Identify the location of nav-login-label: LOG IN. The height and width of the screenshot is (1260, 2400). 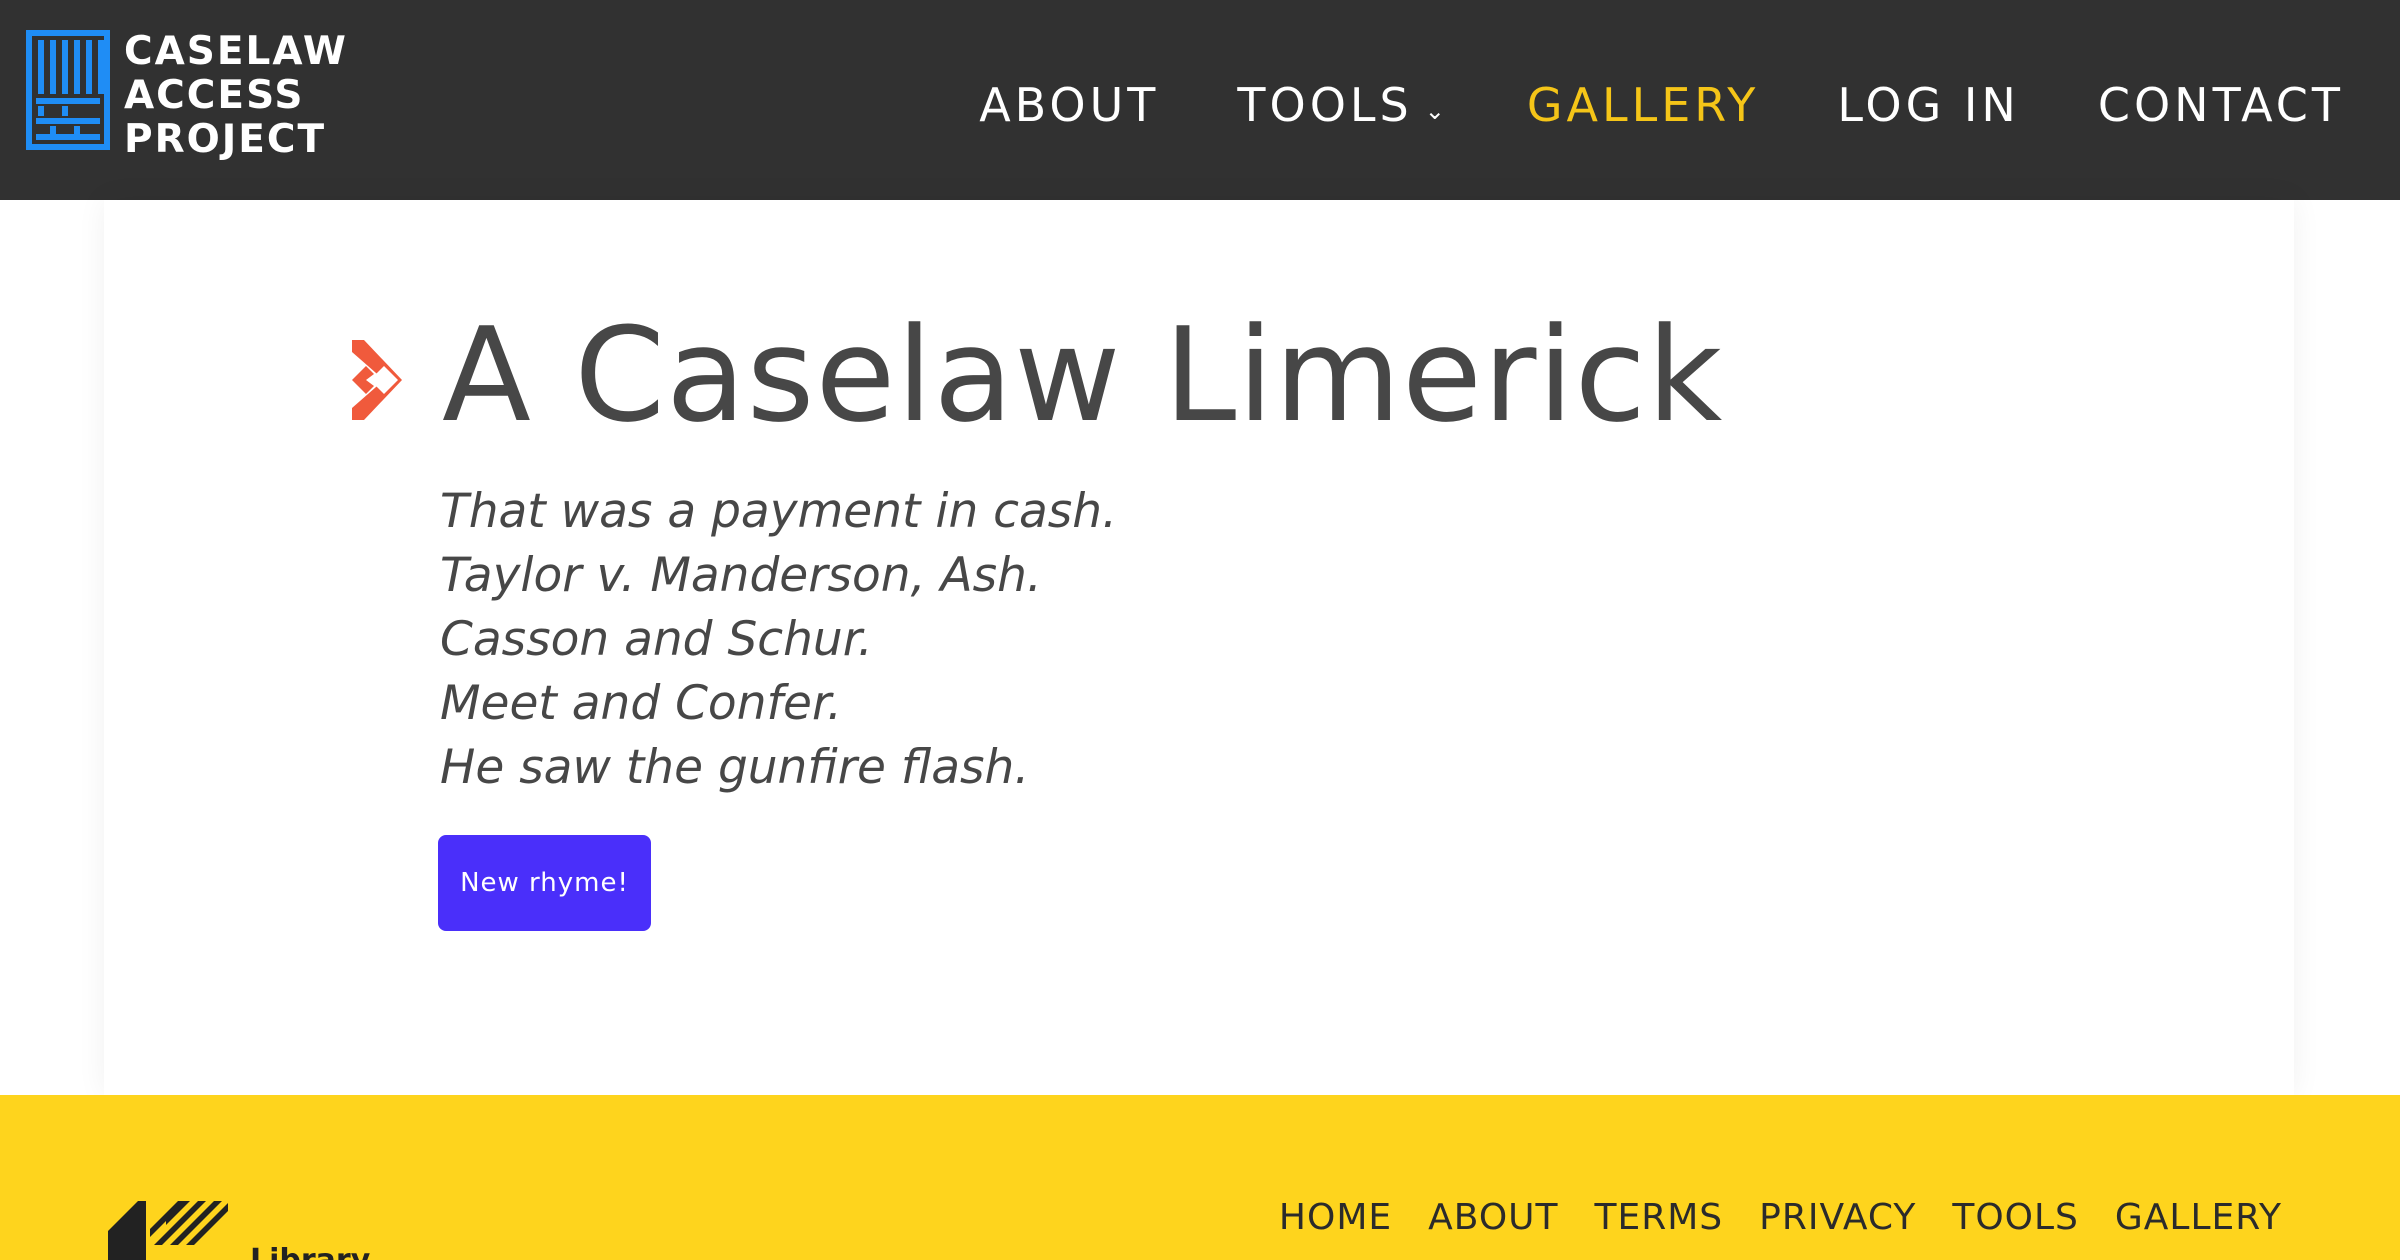
(1928, 105).